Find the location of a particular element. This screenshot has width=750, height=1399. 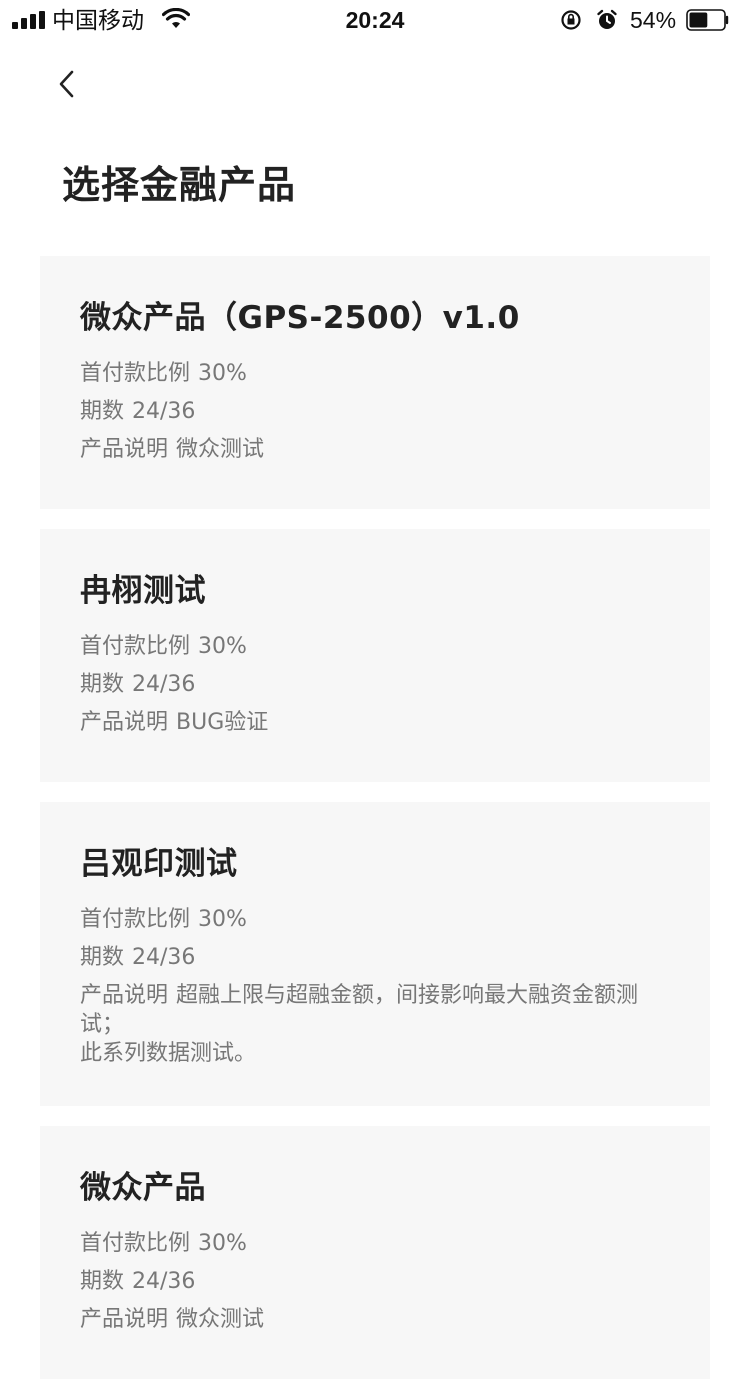

battery-icon is located at coordinates (707, 20).